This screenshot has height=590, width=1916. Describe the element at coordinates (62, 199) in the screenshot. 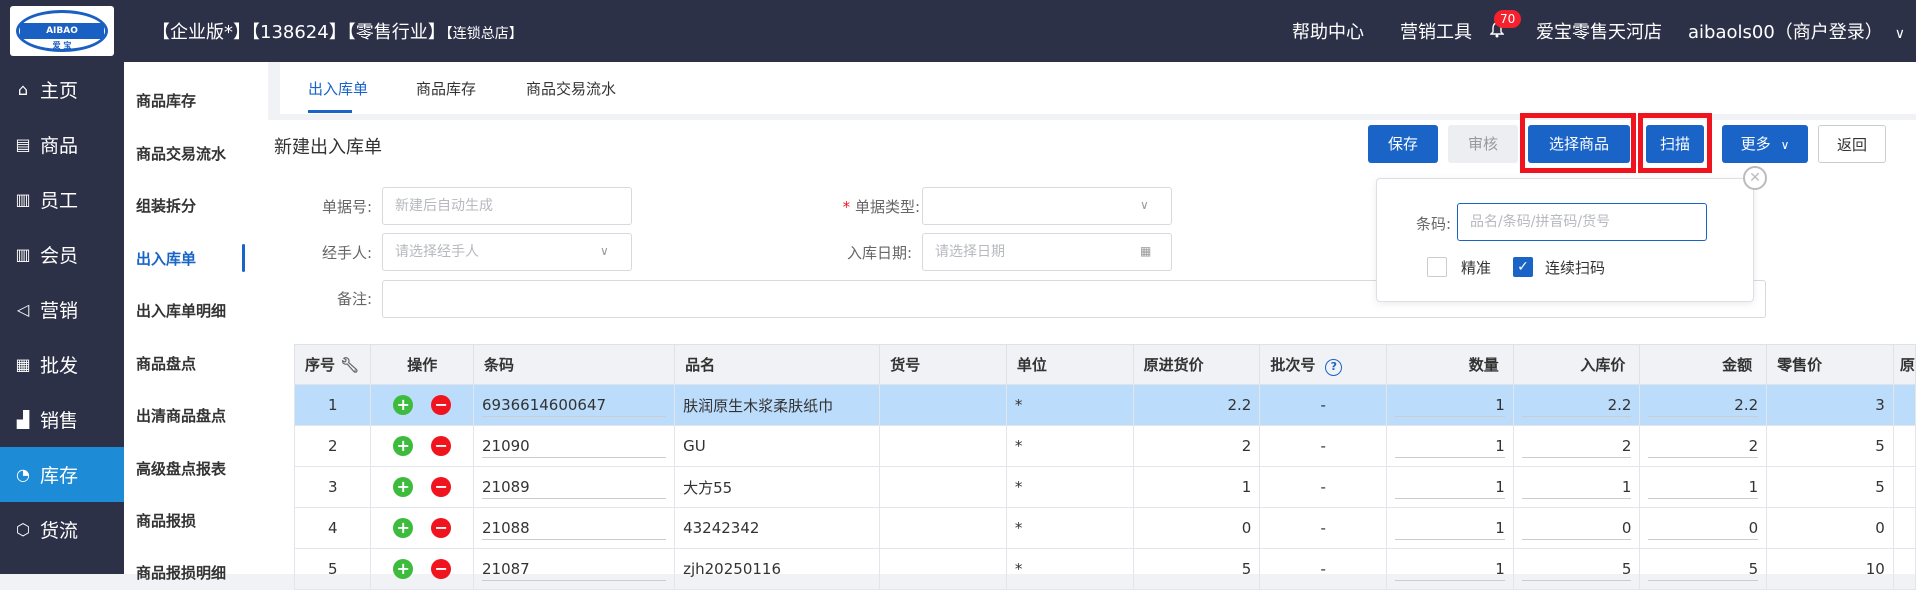

I see `sidebar-item-staff: ▥ 员工` at that location.